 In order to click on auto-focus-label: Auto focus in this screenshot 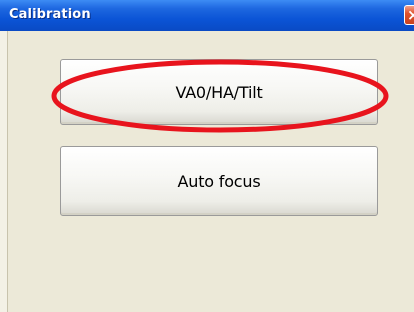, I will do `click(219, 181)`.